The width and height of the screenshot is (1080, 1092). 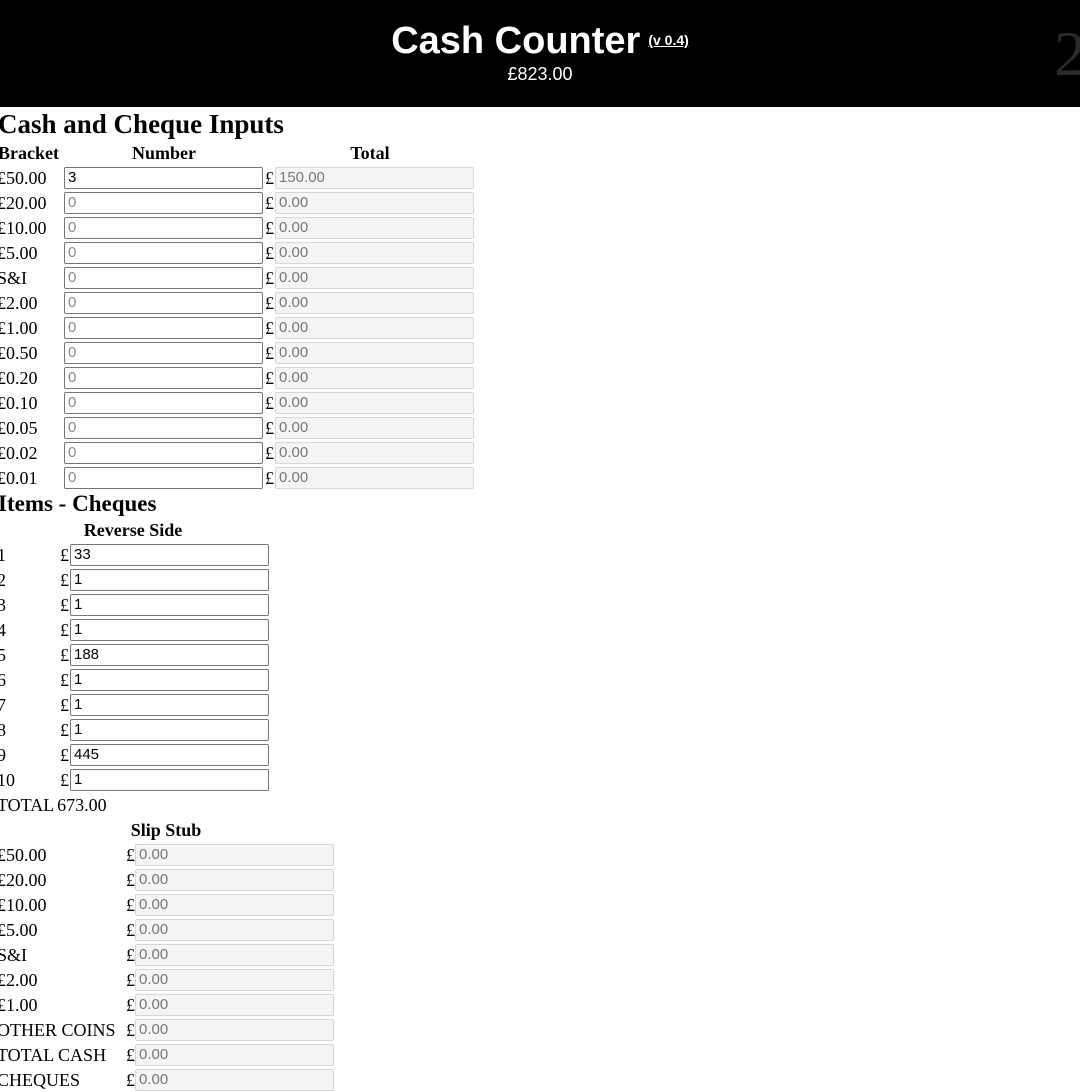 What do you see at coordinates (19, 328) in the screenshot?
I see `bracket-label: £1.00` at bounding box center [19, 328].